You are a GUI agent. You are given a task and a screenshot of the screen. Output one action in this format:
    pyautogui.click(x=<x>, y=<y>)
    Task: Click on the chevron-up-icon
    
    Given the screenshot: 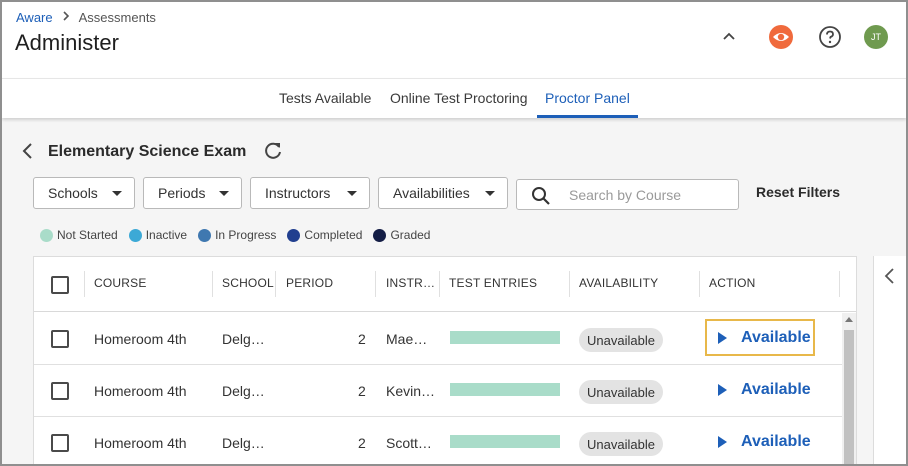 What is the action you would take?
    pyautogui.click(x=729, y=37)
    